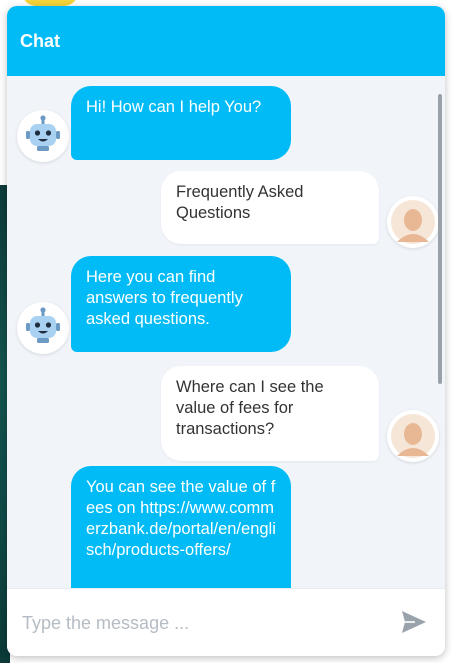  I want to click on bot-message-bubble: Hi! How can I help You?, so click(181, 123).